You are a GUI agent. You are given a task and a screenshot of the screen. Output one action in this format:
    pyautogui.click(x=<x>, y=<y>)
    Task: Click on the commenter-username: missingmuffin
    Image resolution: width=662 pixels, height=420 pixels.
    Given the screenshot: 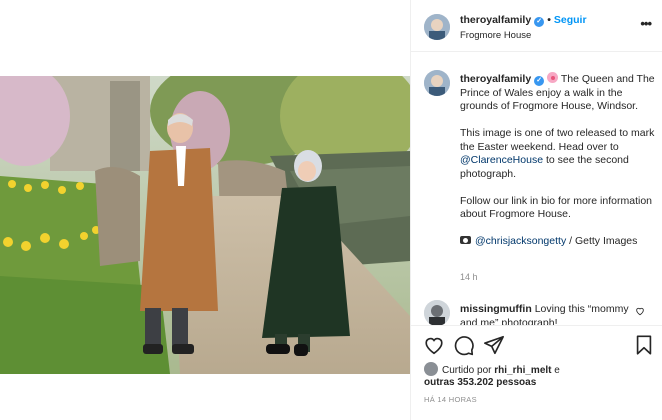 What is the action you would take?
    pyautogui.click(x=496, y=309)
    